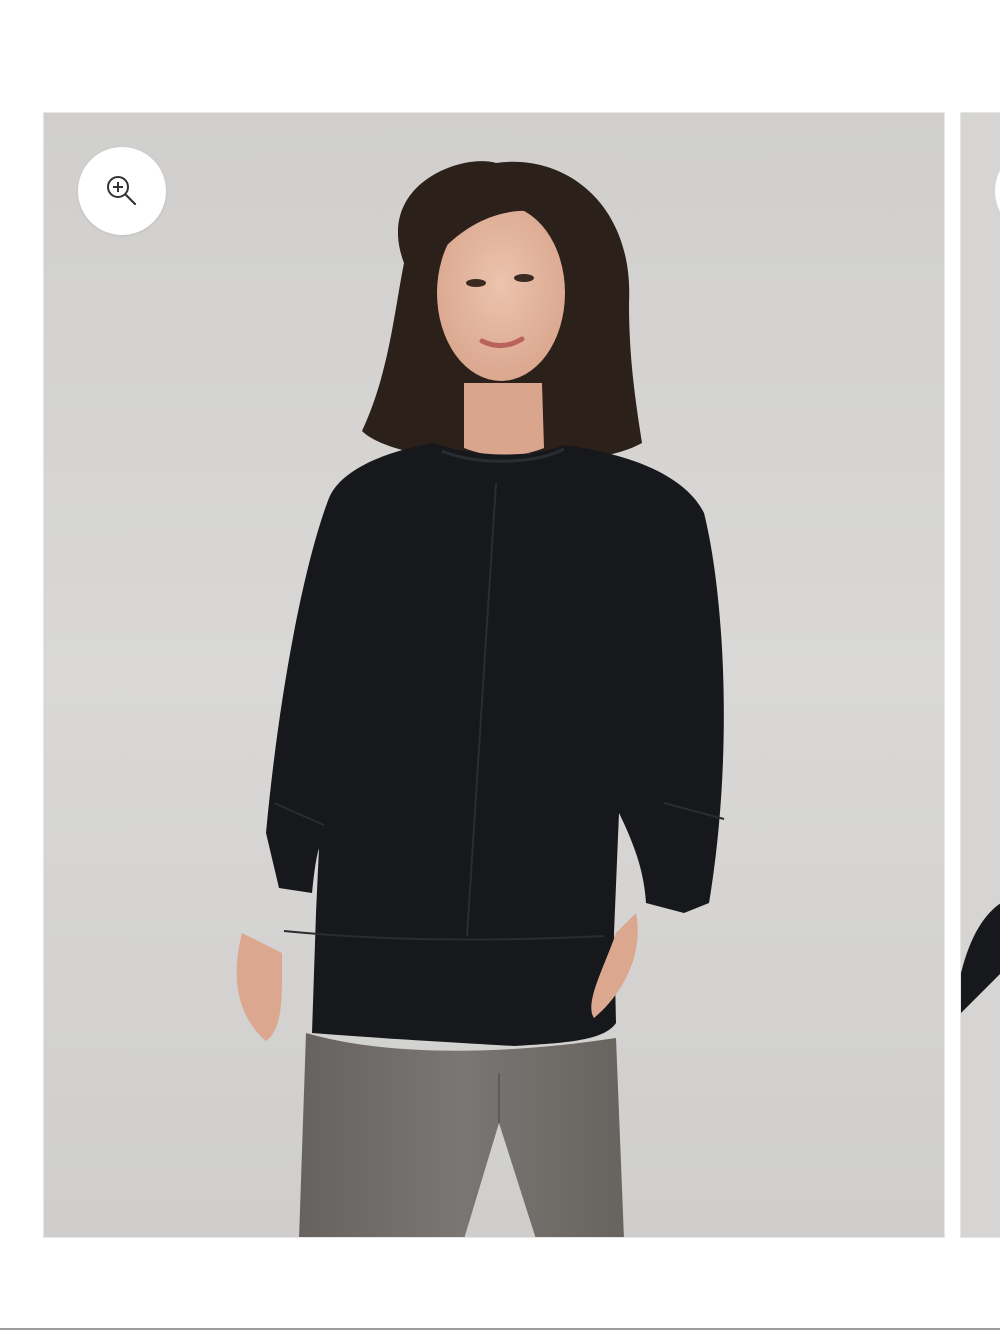  I want to click on next-product-photo, so click(980, 675).